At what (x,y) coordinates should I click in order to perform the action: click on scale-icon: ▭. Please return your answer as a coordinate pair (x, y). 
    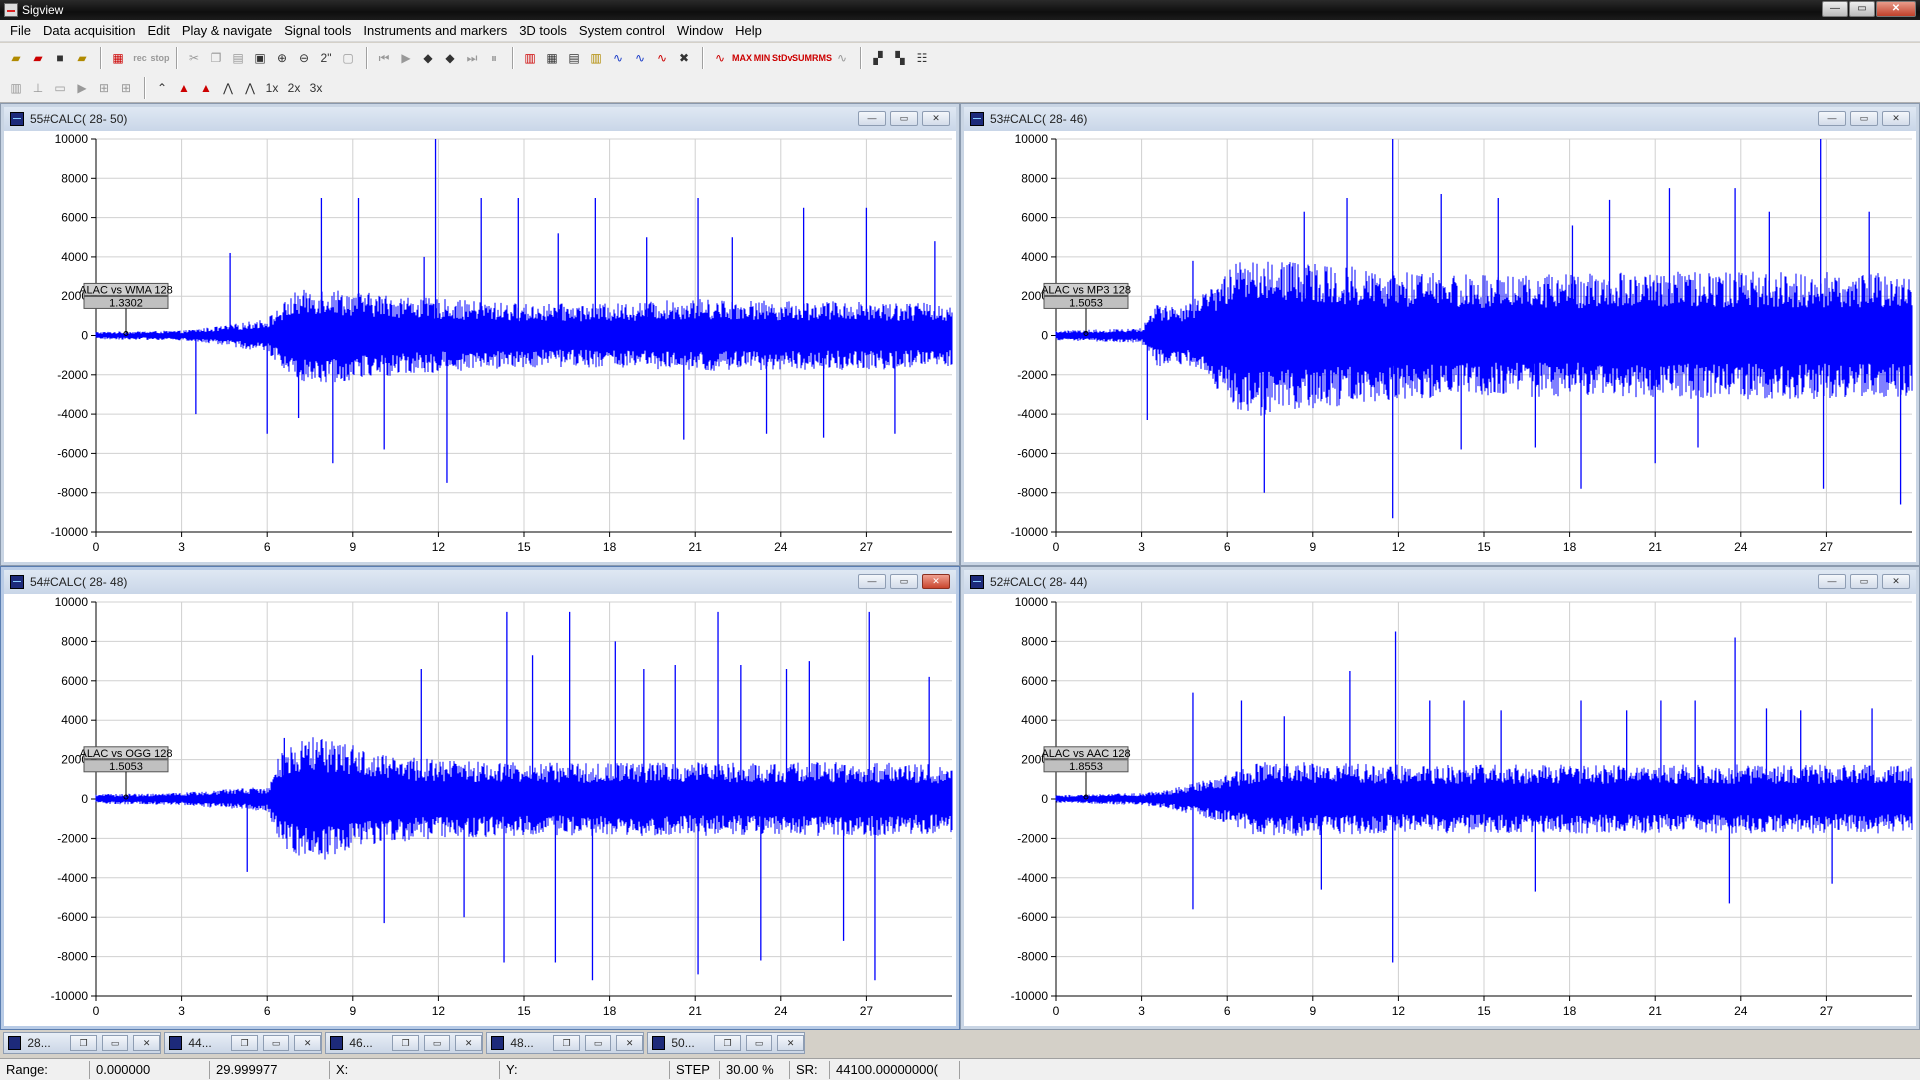
    Looking at the image, I should click on (60, 88).